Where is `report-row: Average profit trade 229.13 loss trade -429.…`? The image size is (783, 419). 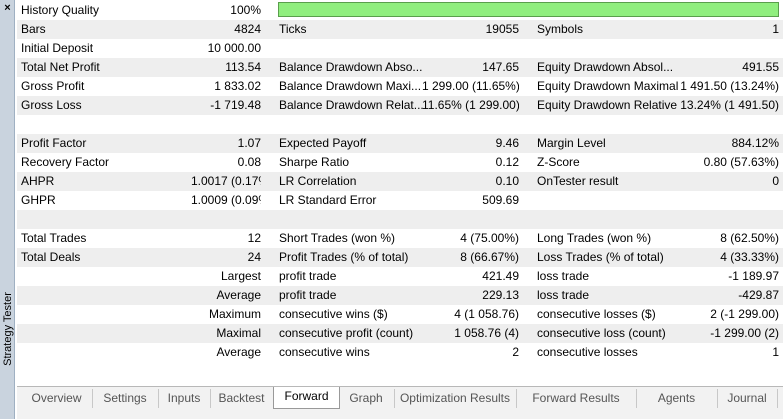 report-row: Average profit trade 229.13 loss trade -429.… is located at coordinates (400, 295).